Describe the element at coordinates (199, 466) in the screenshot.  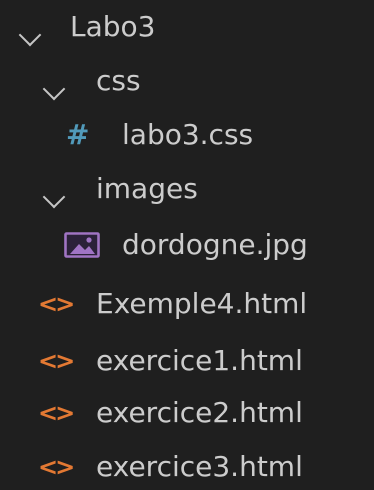
I see `tree-file-label: exercice3.html` at that location.